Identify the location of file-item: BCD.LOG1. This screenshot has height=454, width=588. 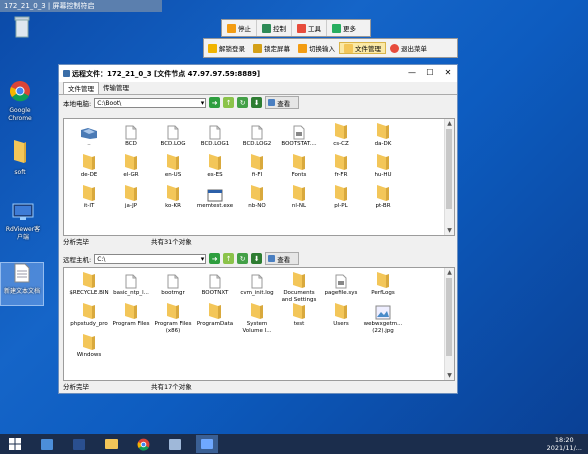
(215, 137).